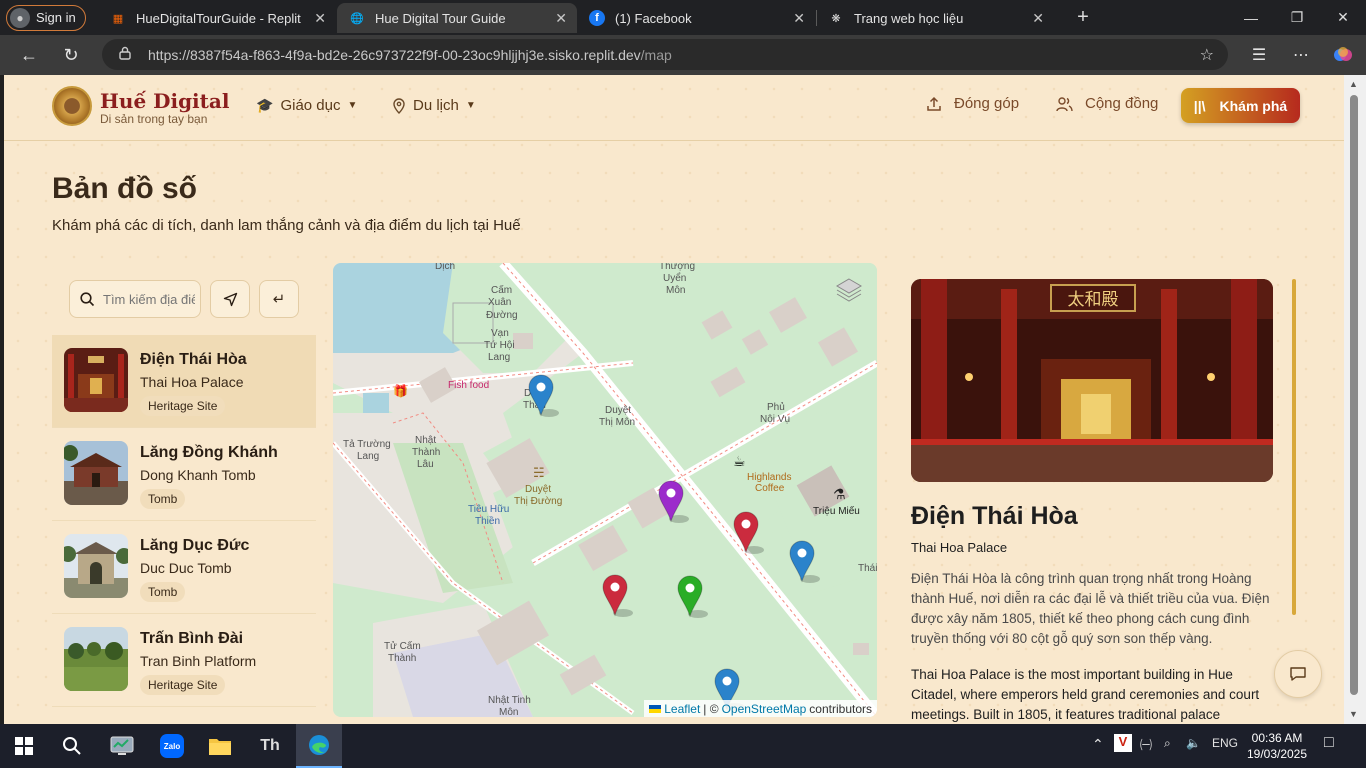  Describe the element at coordinates (1107, 103) in the screenshot. I see `community-link: Cộng đồng` at that location.